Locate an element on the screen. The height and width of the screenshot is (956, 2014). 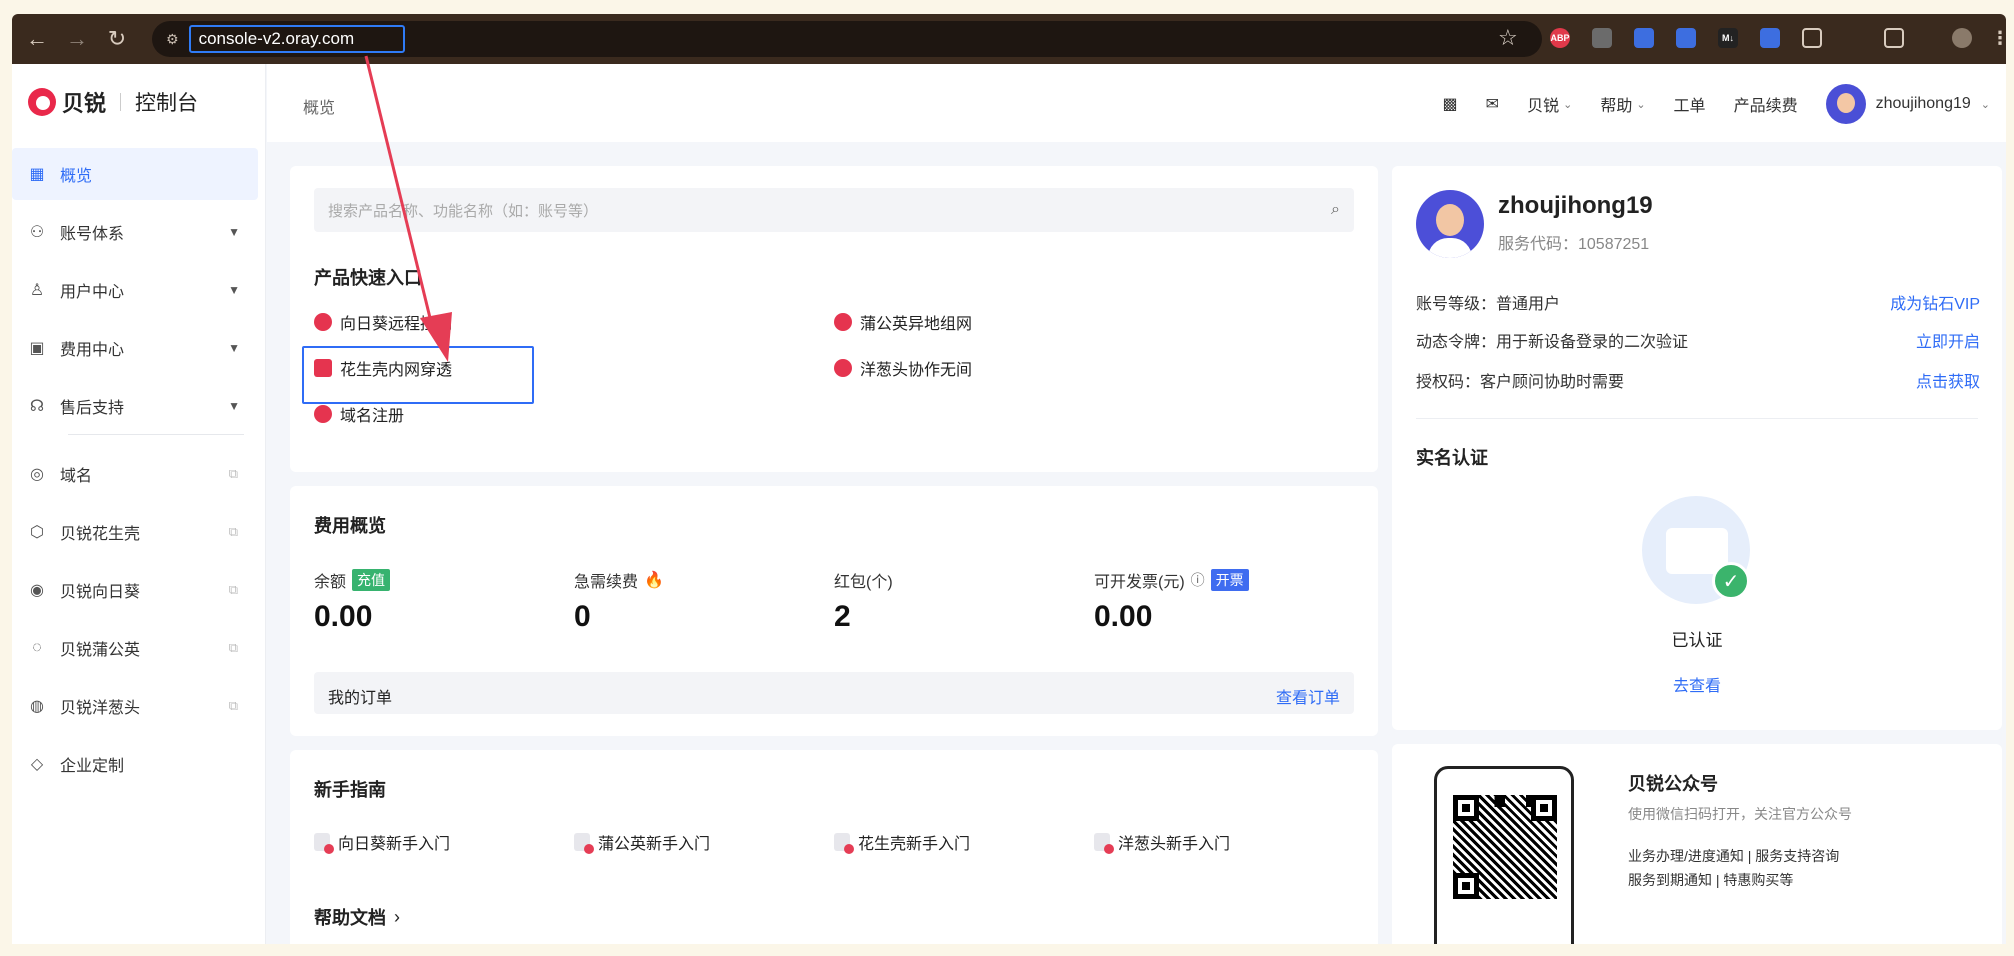
arrow-head is located at coordinates (436, 337).